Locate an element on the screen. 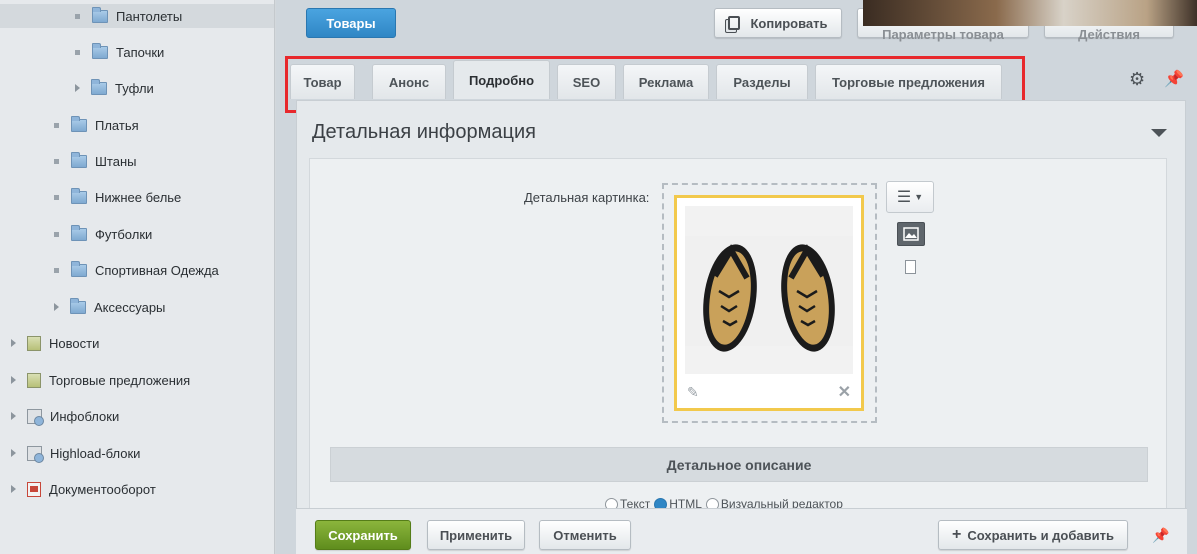 The height and width of the screenshot is (554, 1197). sidebar-item-dokumentooborot: Документооборот is located at coordinates (83, 489).